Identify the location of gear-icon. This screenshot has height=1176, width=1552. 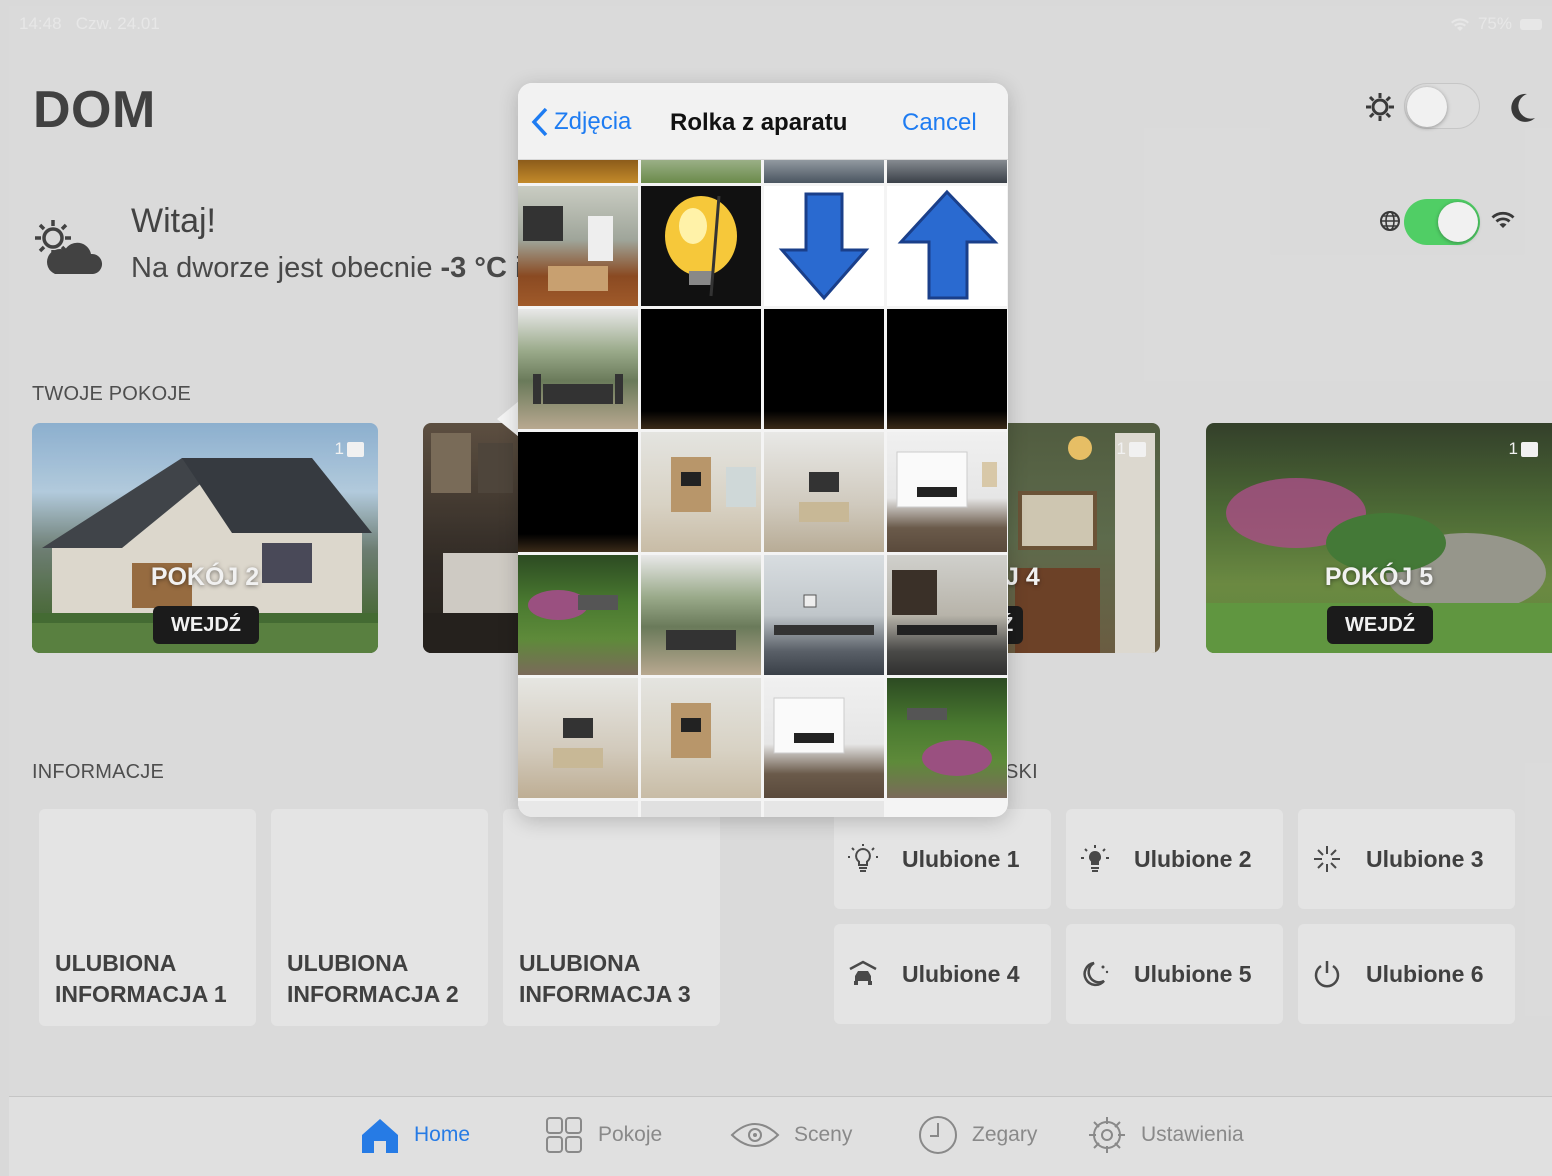
(1107, 1135).